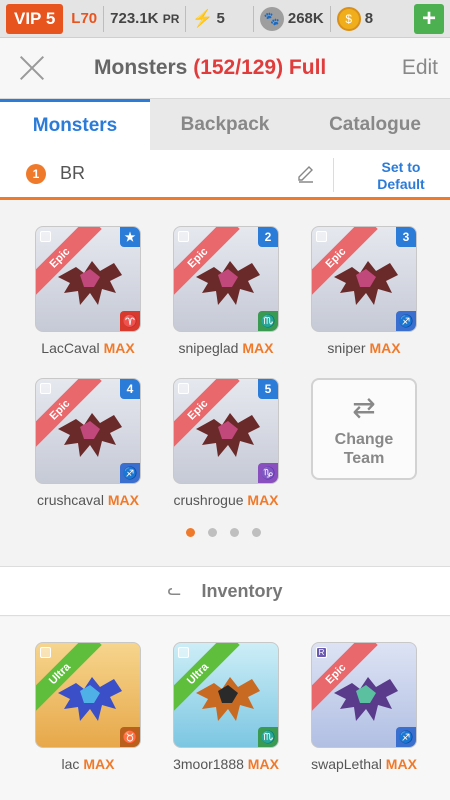 The width and height of the screenshot is (450, 800). Describe the element at coordinates (364, 429) in the screenshot. I see `change-team-button: ⇄ Change Team` at that location.